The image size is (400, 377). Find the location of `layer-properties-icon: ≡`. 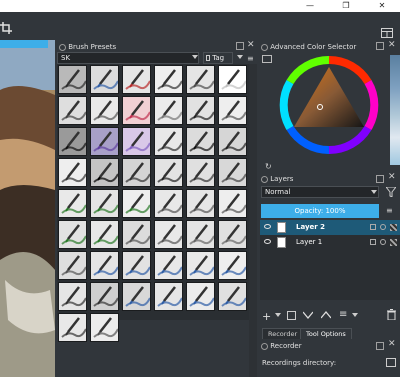

layer-properties-icon: ≡ is located at coordinates (343, 314).